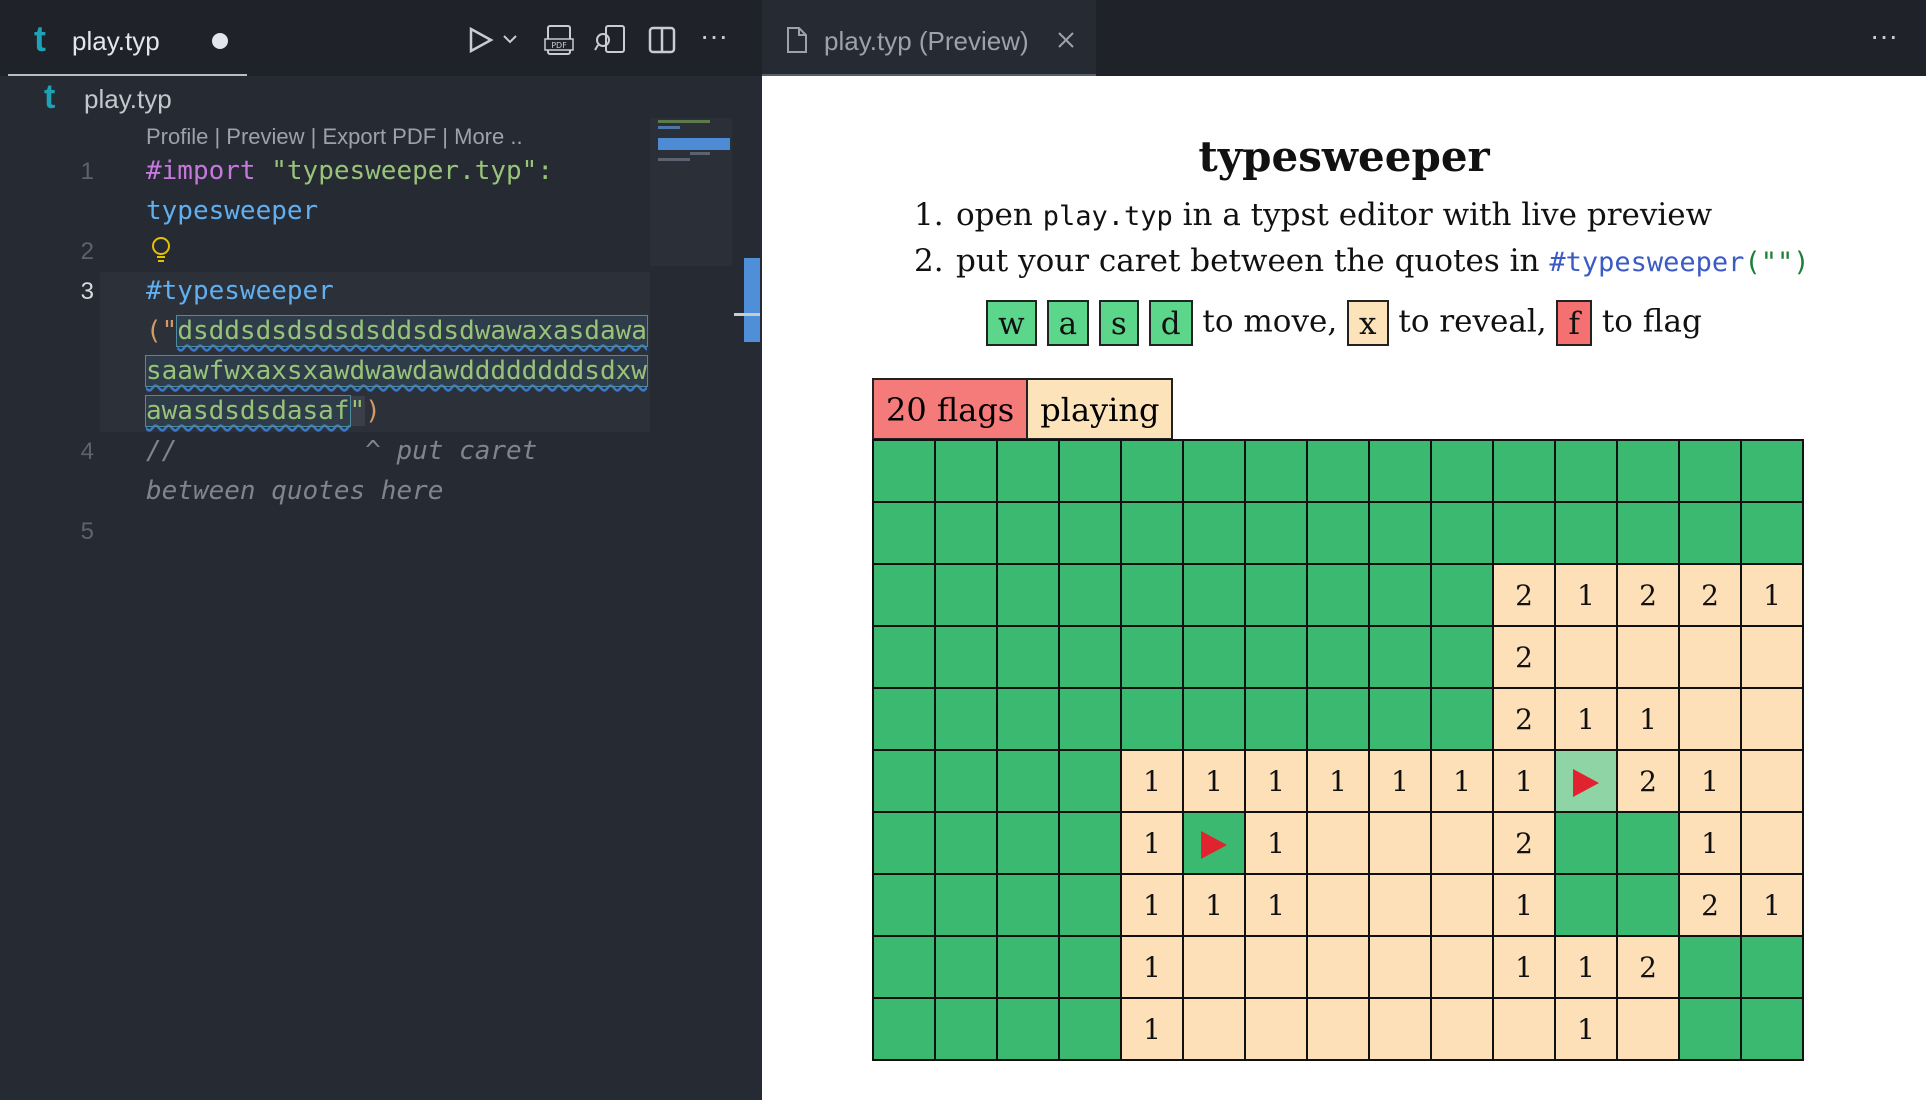 The width and height of the screenshot is (1926, 1100). I want to click on key-w: w, so click(1011, 323).